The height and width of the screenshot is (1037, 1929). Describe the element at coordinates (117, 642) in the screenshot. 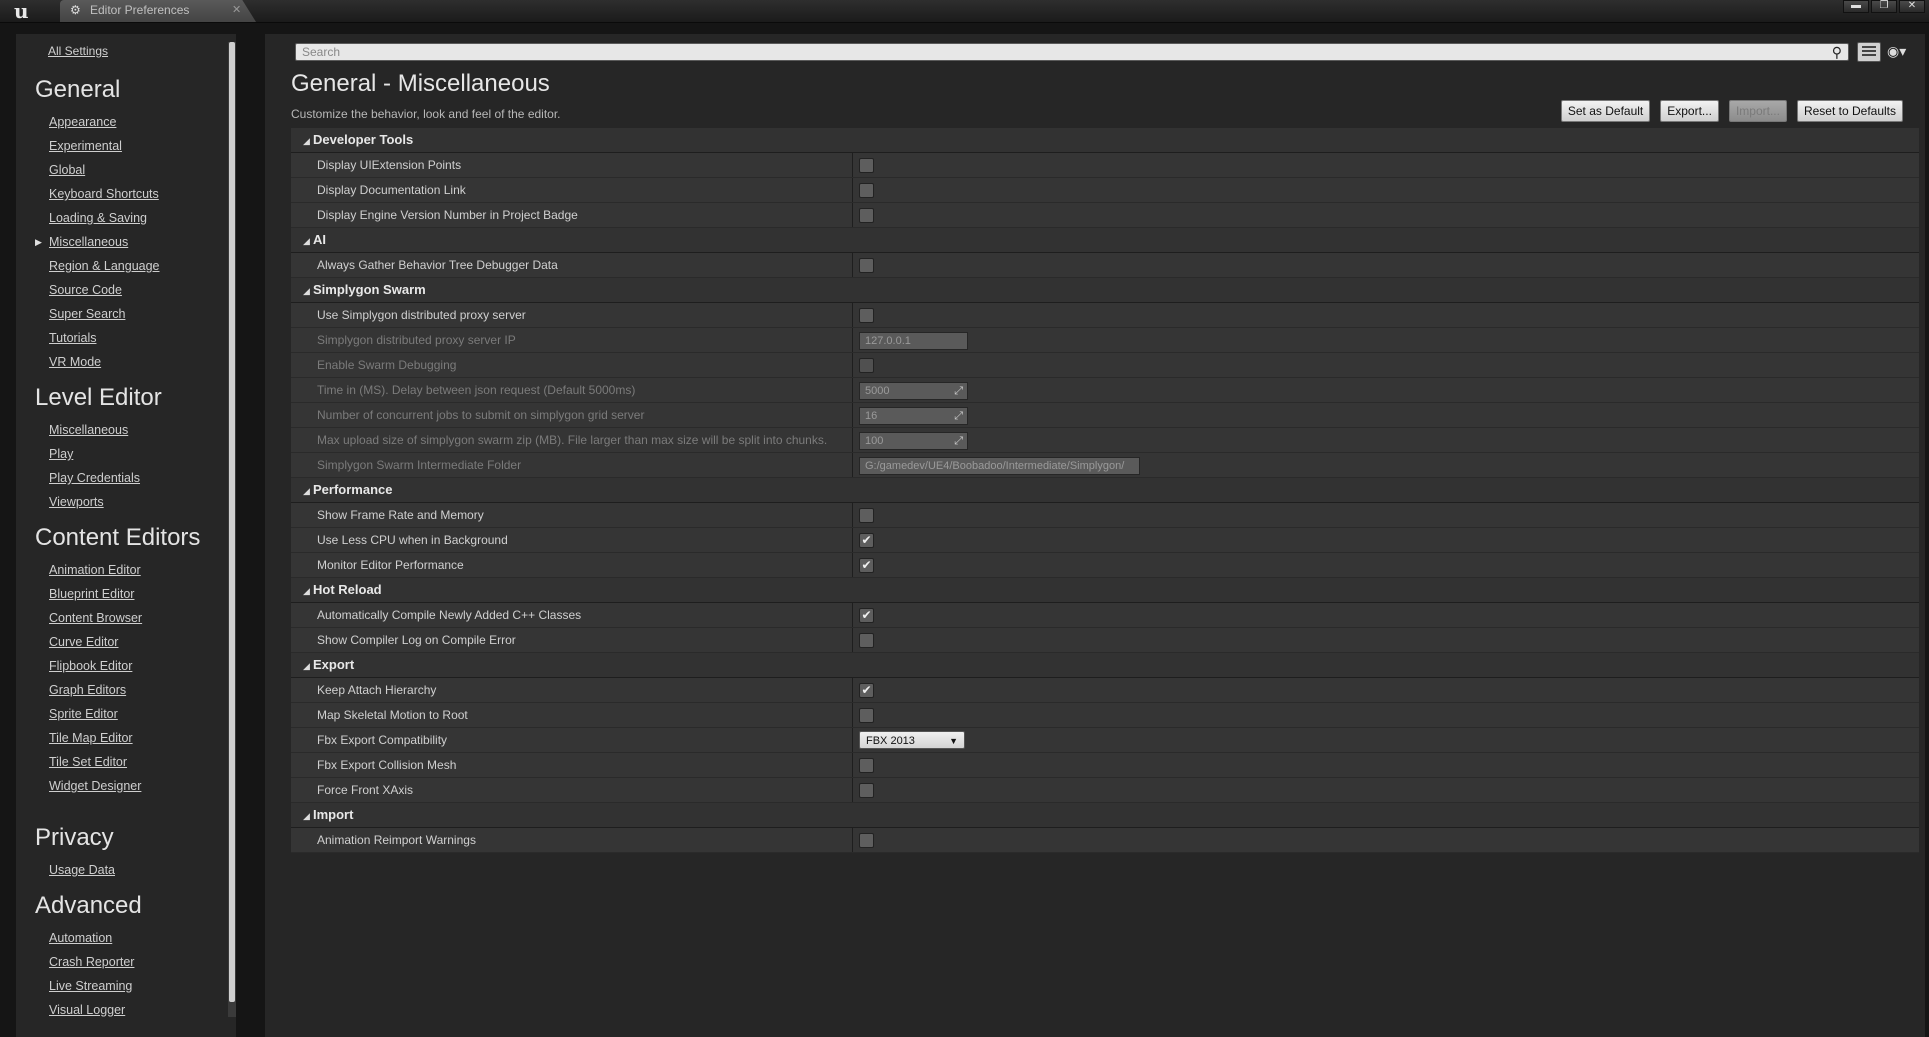

I see `nav-item-curve-editor: Curve Editor` at that location.